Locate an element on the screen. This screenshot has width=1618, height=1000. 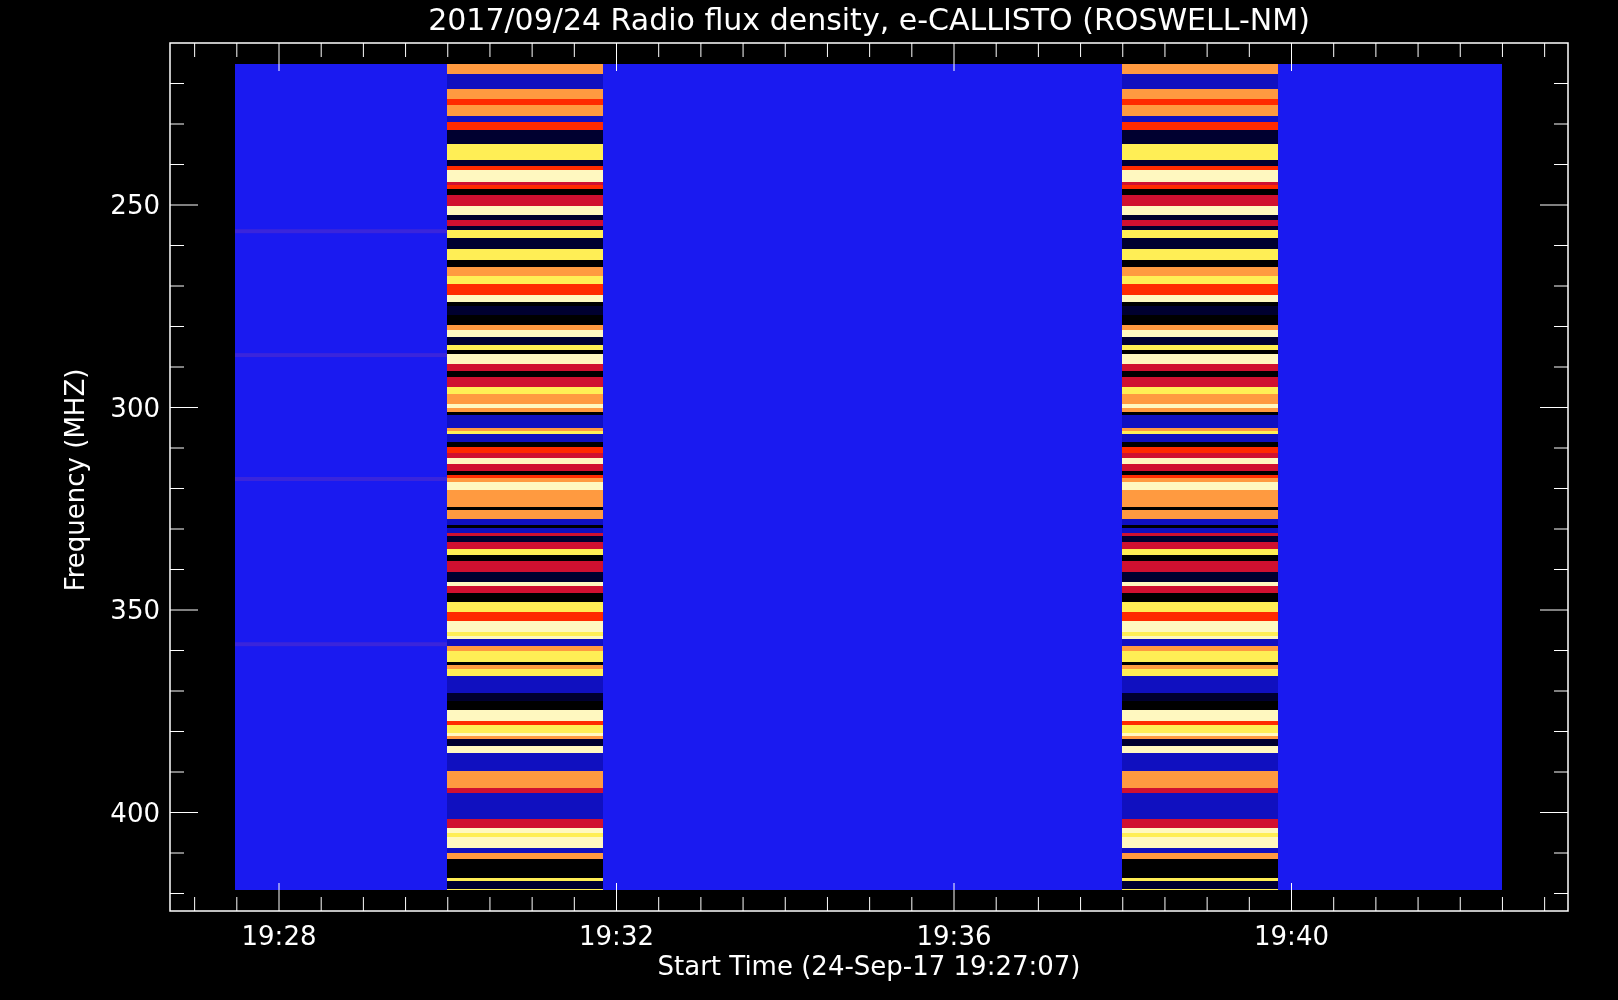
y-axis-label: Frequency (MHZ) is located at coordinates (75, 480).